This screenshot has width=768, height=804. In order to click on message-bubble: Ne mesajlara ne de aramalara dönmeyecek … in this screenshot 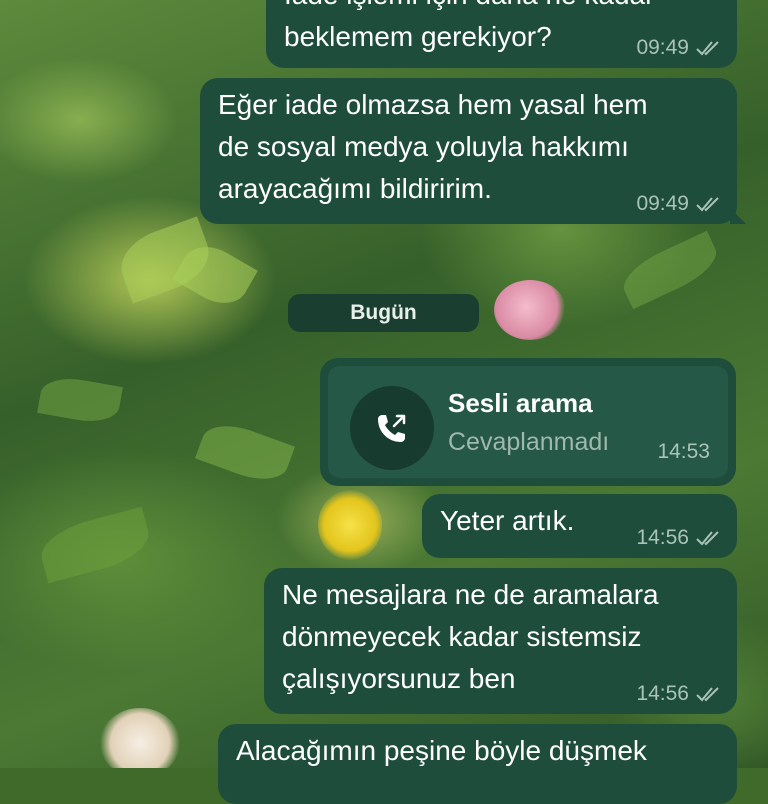, I will do `click(500, 641)`.